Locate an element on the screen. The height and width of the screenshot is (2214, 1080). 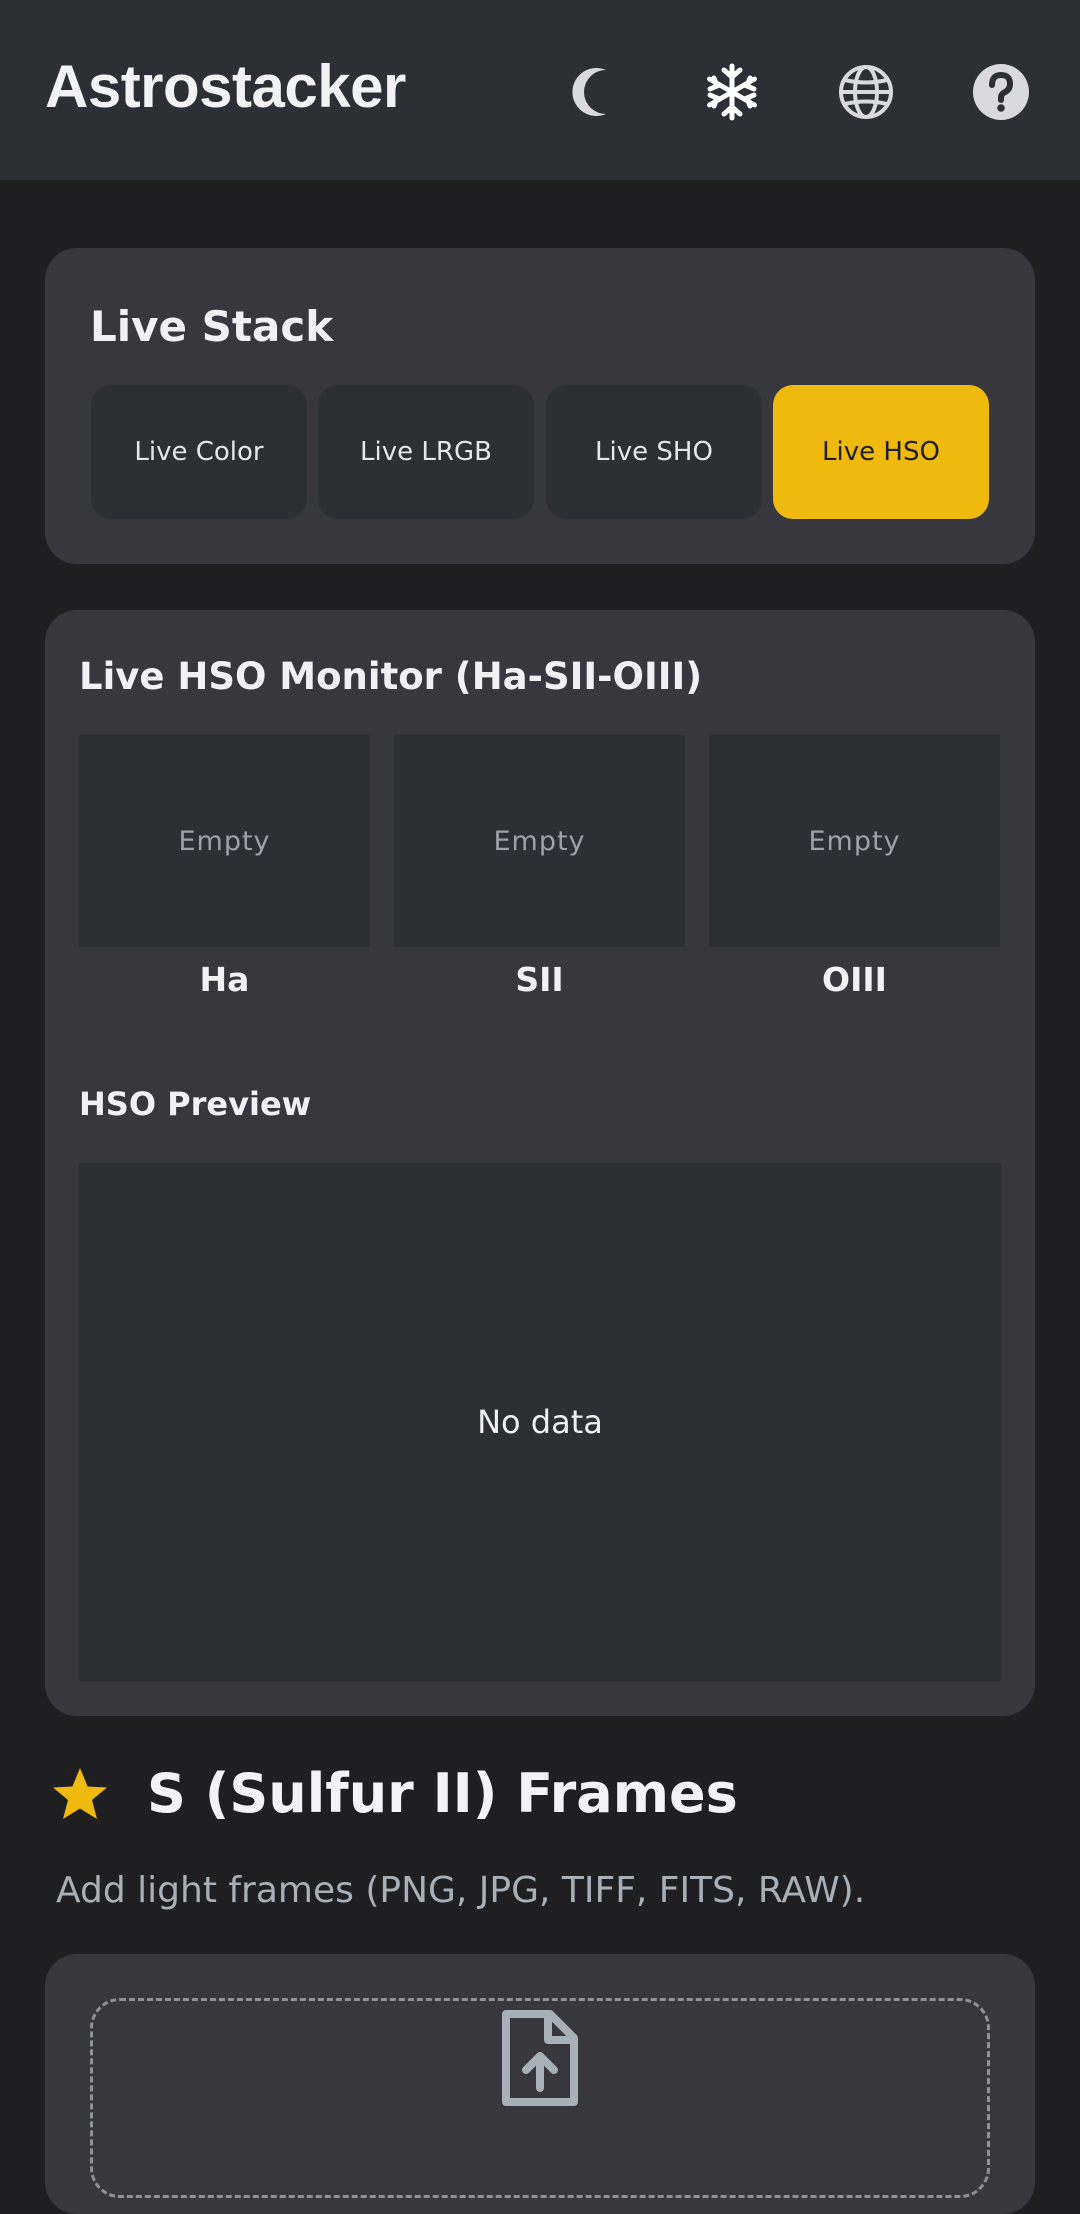
snowflake-icon is located at coordinates (732, 92).